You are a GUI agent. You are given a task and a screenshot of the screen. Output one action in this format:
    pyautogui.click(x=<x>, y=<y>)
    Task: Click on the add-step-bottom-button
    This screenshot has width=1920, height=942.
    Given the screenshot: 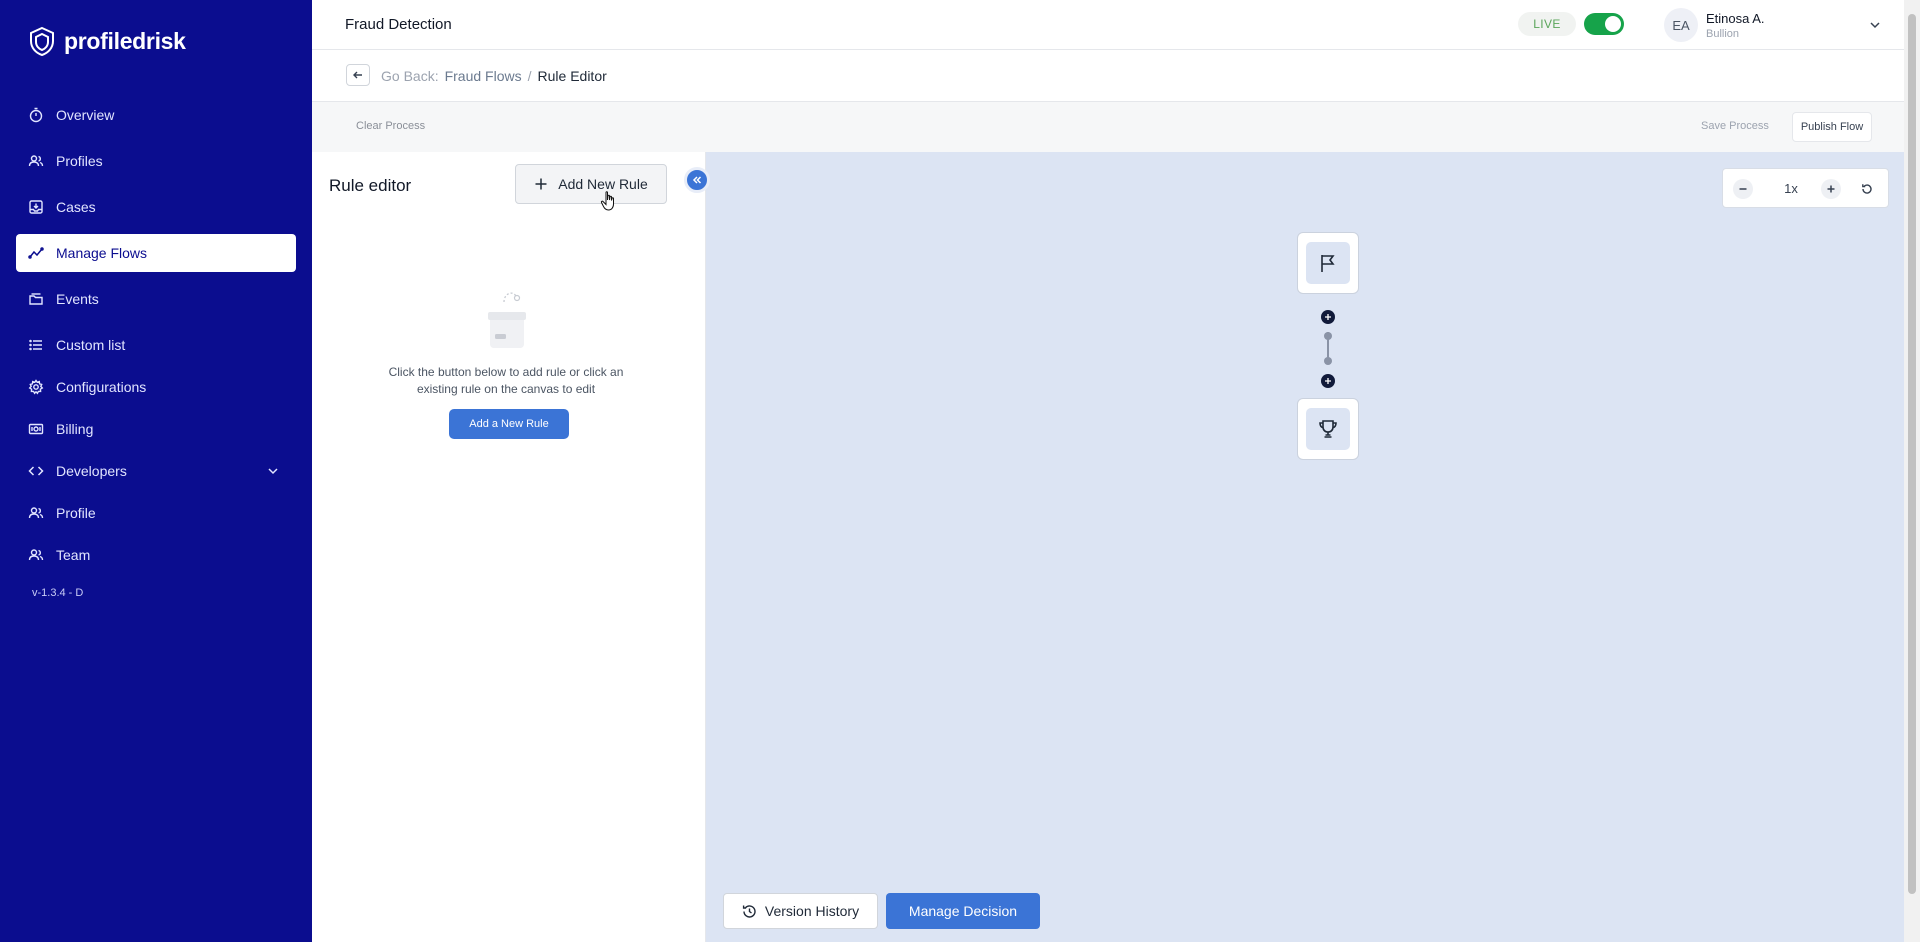 What is the action you would take?
    pyautogui.click(x=1328, y=381)
    